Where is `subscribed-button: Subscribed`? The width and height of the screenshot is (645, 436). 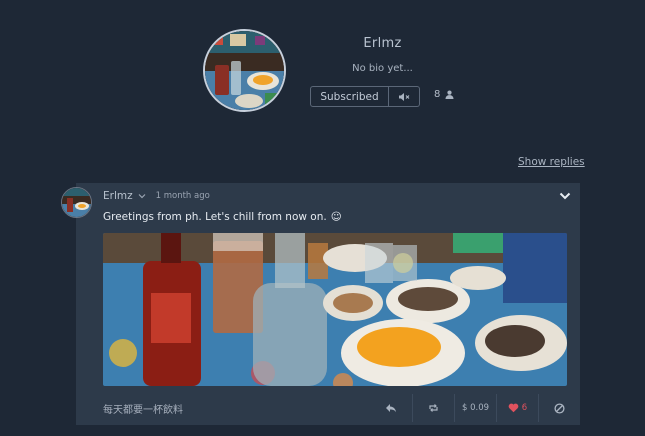 subscribed-button: Subscribed is located at coordinates (349, 96).